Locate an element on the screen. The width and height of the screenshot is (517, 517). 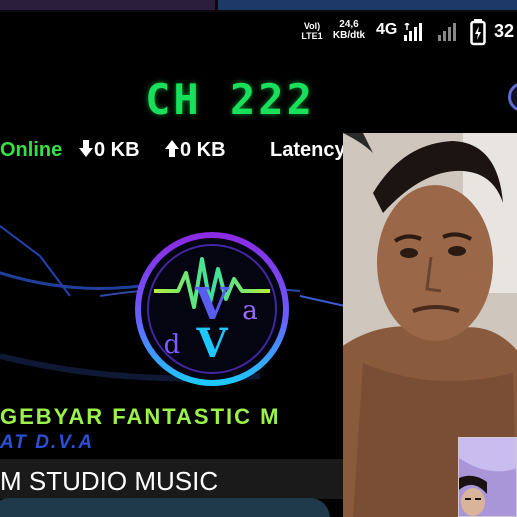
upload-value: 0 KB is located at coordinates (203, 150).